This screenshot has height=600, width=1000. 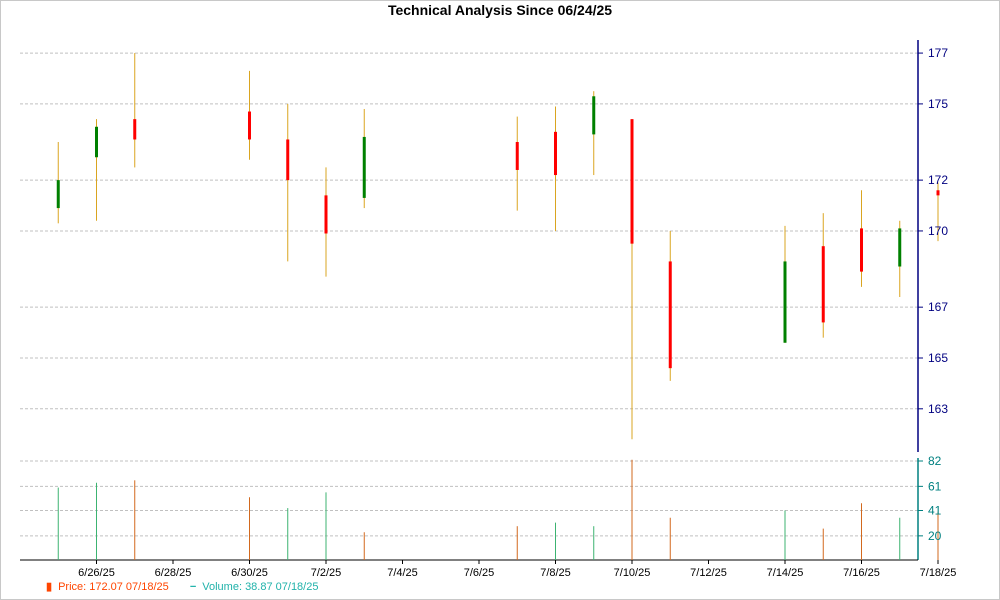 I want to click on legend-price: ▮ Price: 172.07 07/18/25, so click(x=107, y=586).